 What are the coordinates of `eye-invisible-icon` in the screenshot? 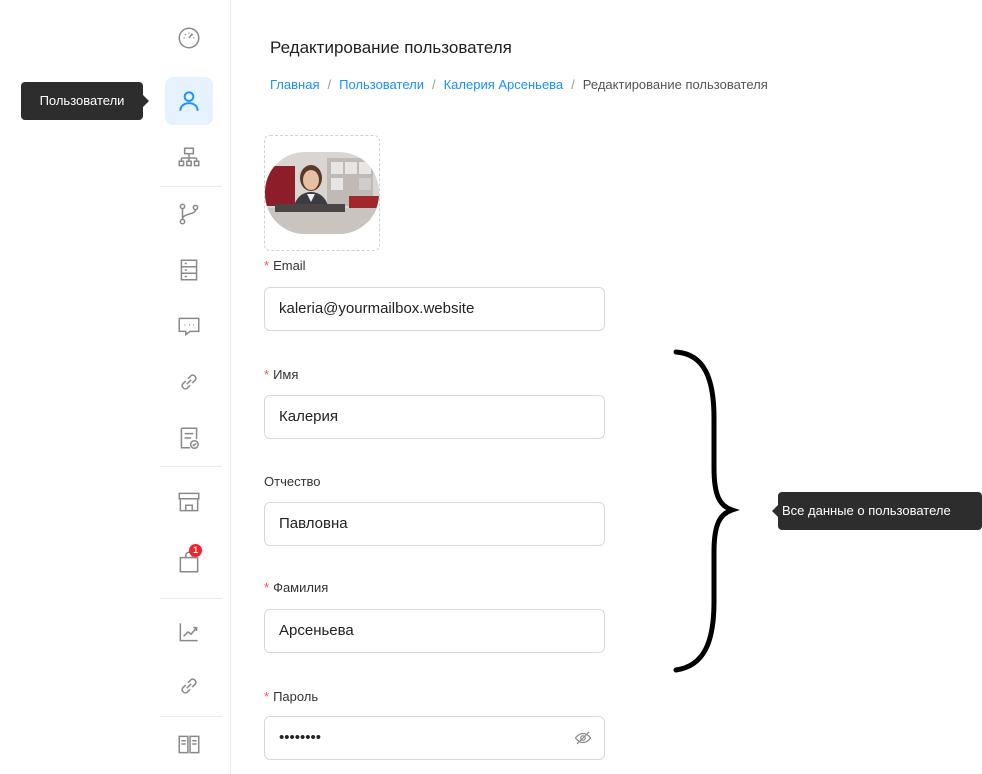 It's located at (583, 738).